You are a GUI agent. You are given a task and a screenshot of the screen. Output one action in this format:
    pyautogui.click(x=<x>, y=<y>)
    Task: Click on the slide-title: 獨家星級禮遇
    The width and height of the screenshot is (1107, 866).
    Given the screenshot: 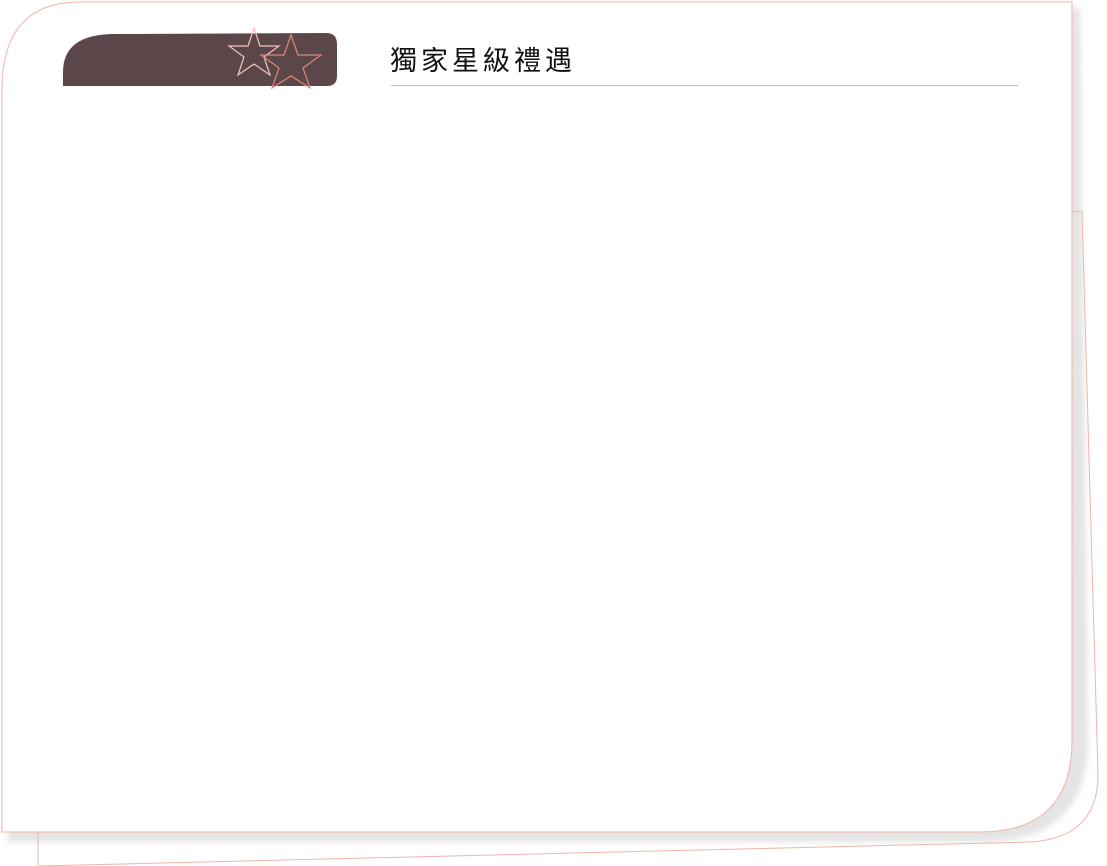 What is the action you would take?
    pyautogui.click(x=483, y=61)
    